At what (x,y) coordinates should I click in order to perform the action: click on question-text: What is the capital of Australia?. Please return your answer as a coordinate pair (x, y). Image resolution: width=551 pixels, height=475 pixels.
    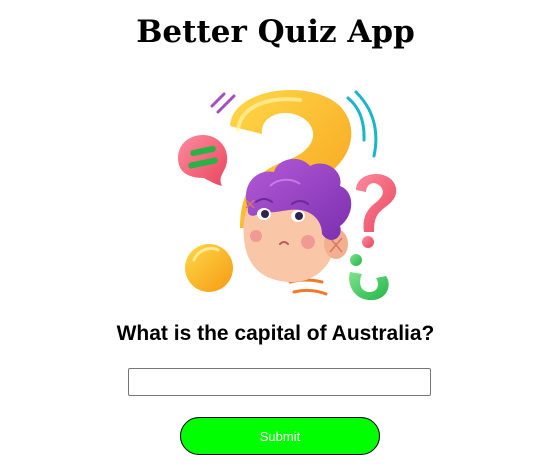
    Looking at the image, I should click on (275, 333).